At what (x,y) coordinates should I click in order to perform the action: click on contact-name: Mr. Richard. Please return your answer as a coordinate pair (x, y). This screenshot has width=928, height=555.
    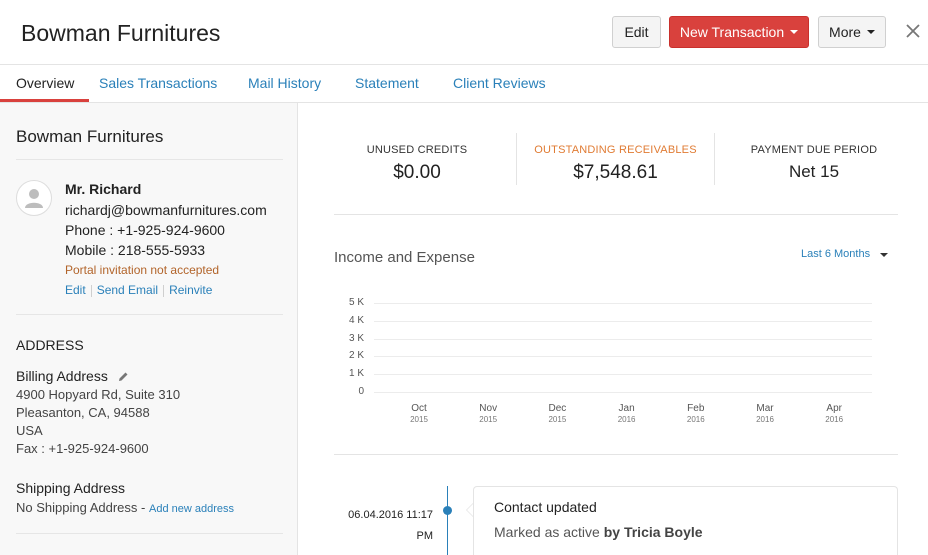
    Looking at the image, I should click on (103, 189).